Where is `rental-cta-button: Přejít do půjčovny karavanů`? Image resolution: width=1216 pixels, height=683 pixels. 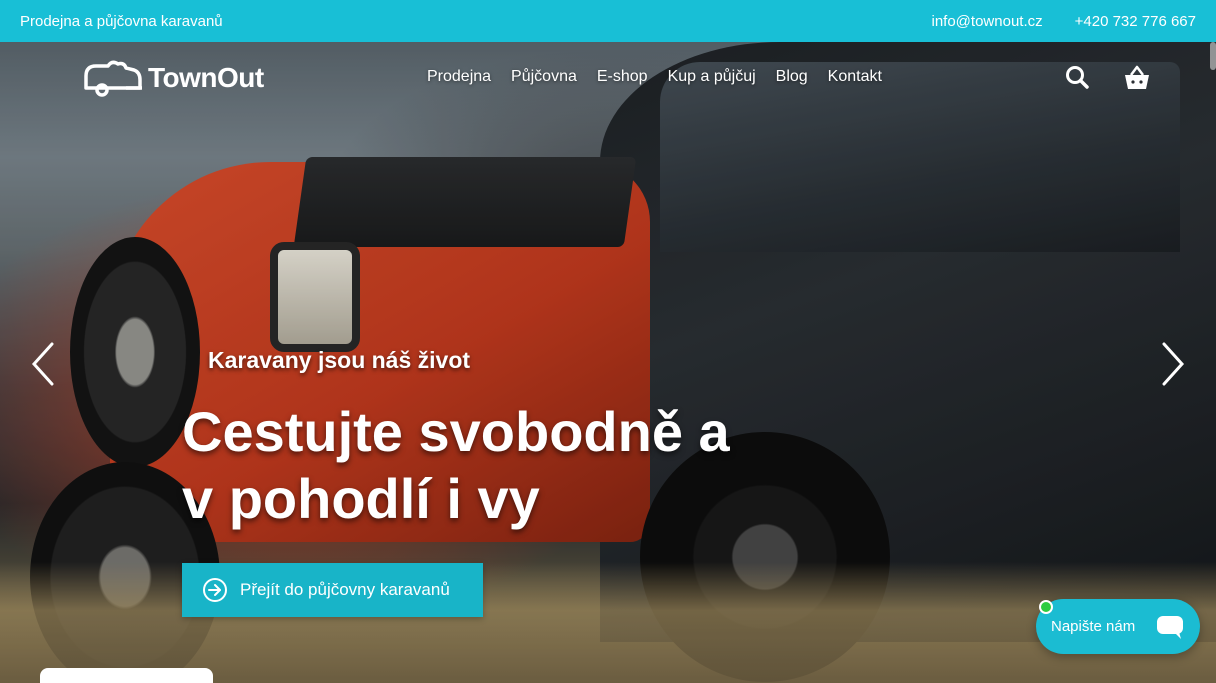 rental-cta-button: Přejít do půjčovny karavanů is located at coordinates (332, 590).